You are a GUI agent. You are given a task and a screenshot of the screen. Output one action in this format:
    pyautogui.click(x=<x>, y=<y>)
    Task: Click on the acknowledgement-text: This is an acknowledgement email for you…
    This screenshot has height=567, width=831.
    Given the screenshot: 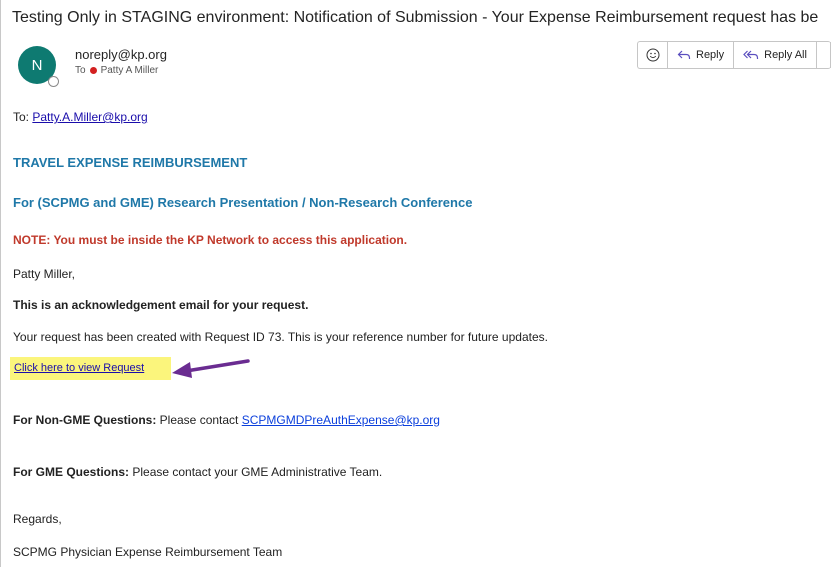 What is the action you would take?
    pyautogui.click(x=161, y=305)
    